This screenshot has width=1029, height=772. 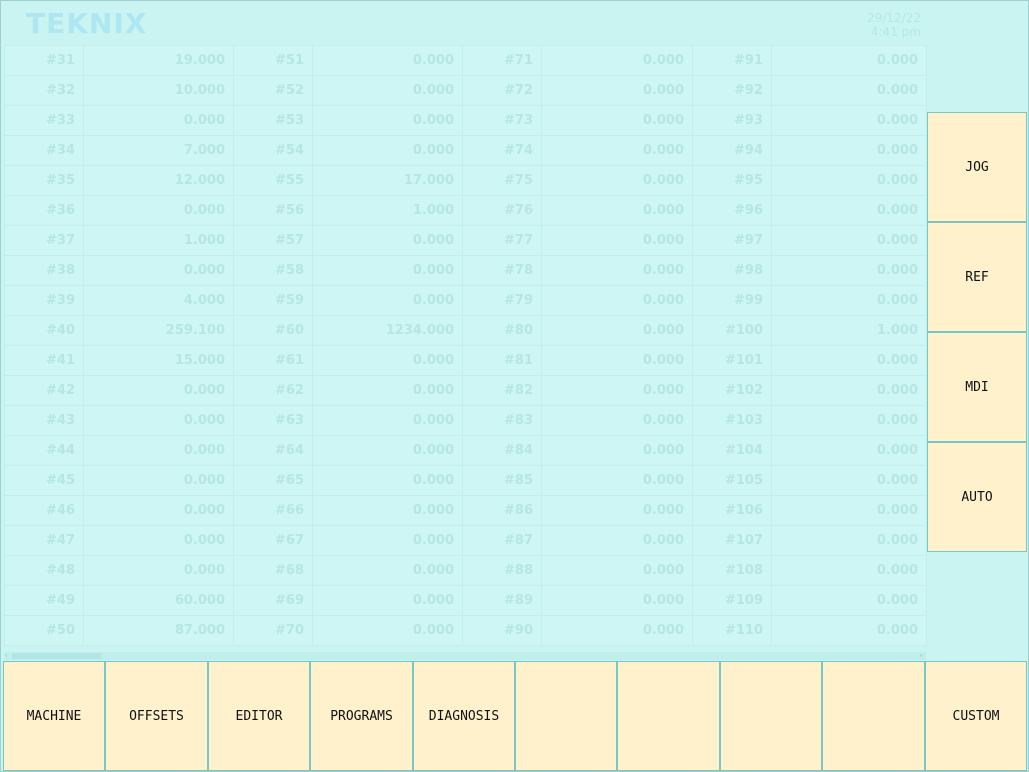 I want to click on horizontal-scrollbar: ◂ ▸, so click(x=465, y=656).